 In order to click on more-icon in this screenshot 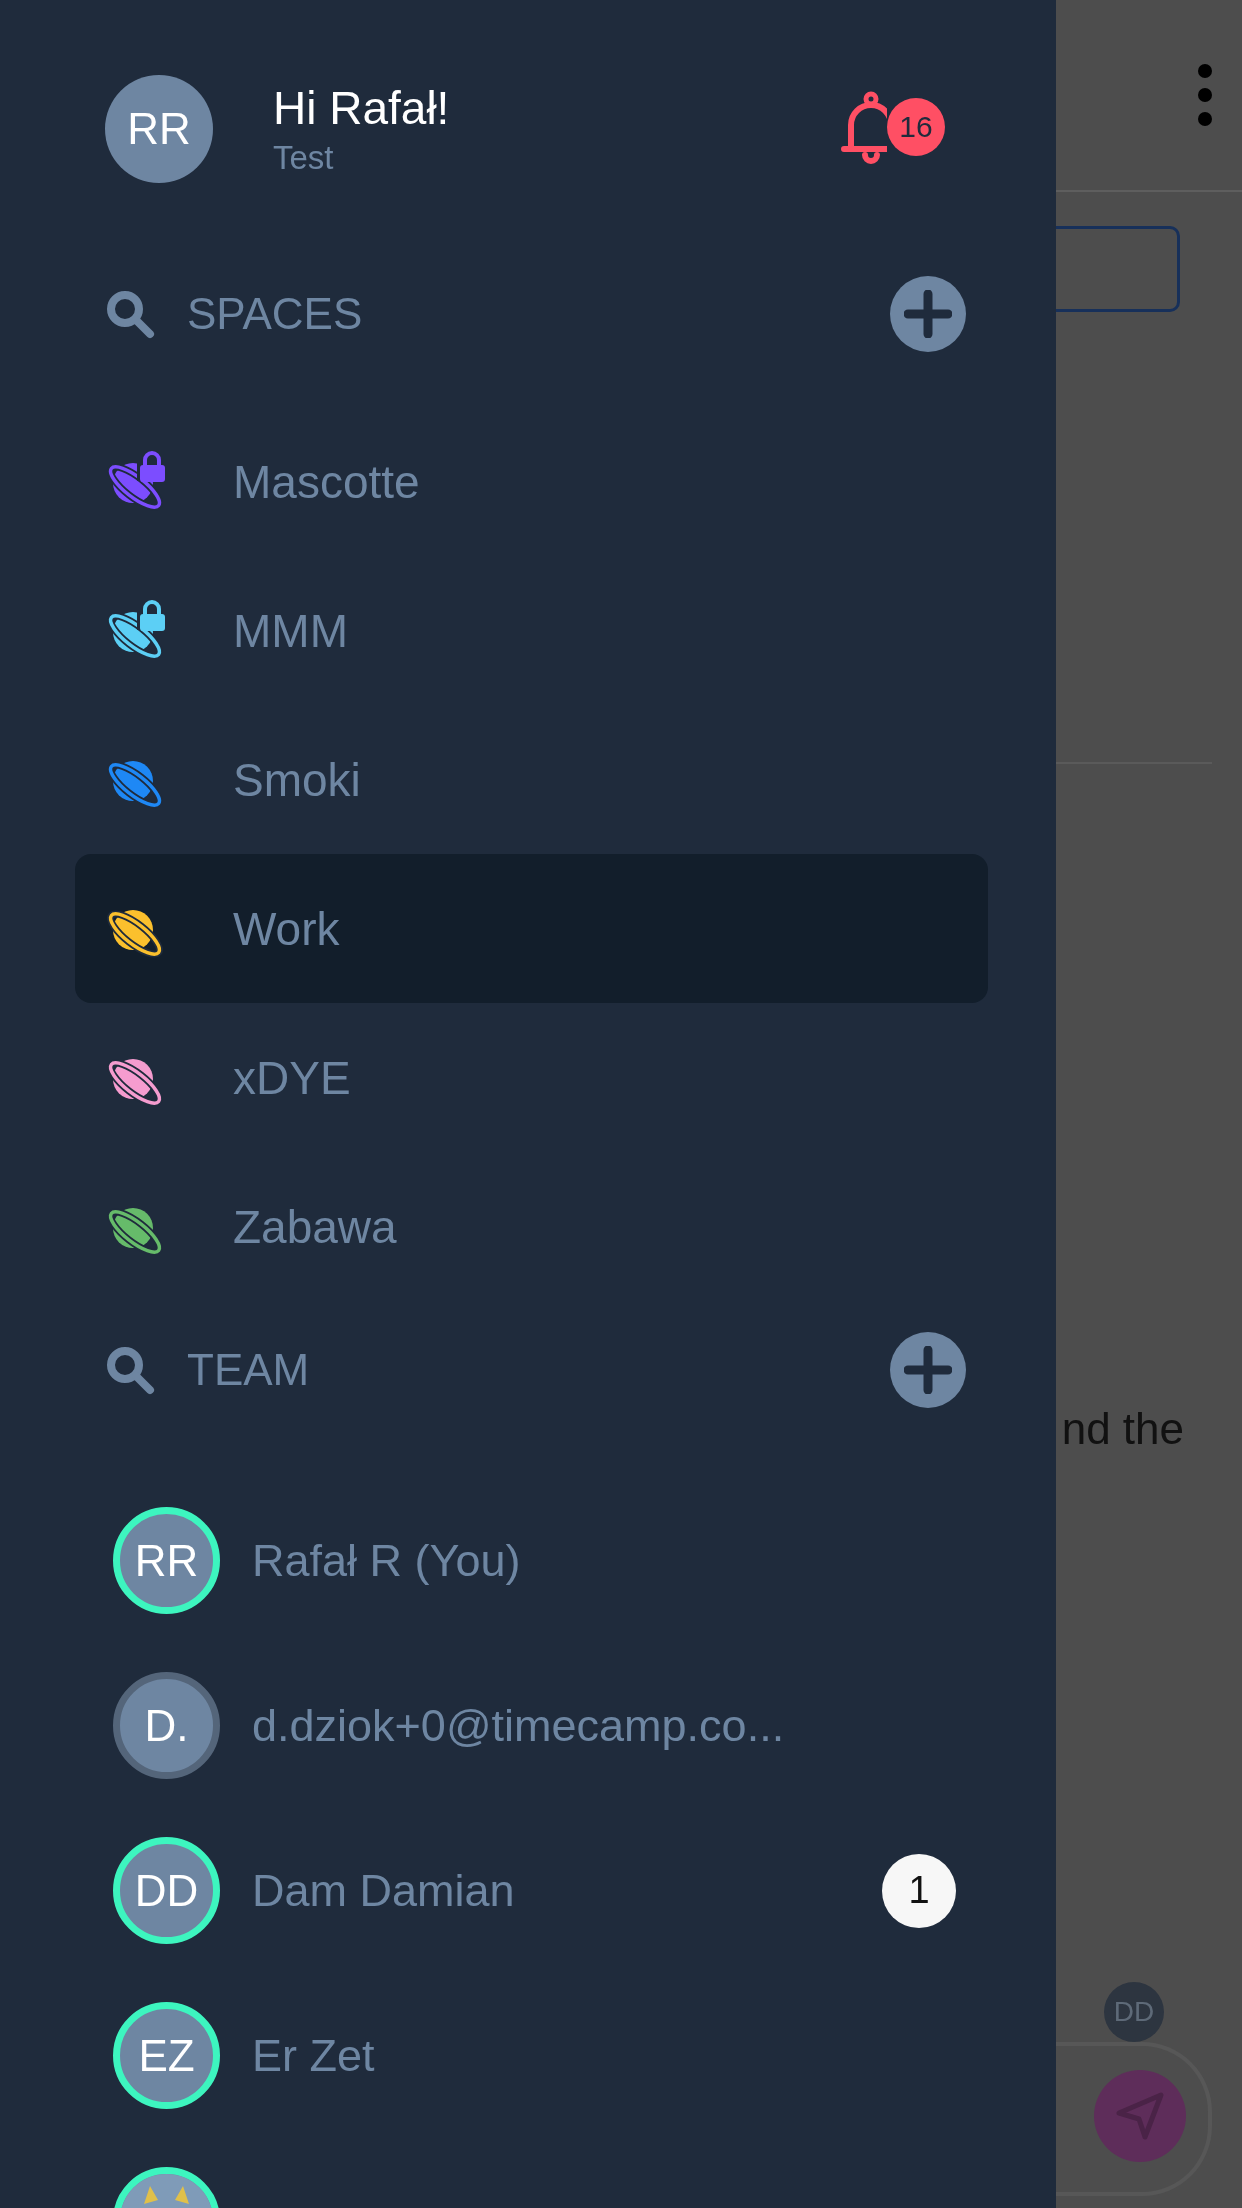, I will do `click(1205, 95)`.